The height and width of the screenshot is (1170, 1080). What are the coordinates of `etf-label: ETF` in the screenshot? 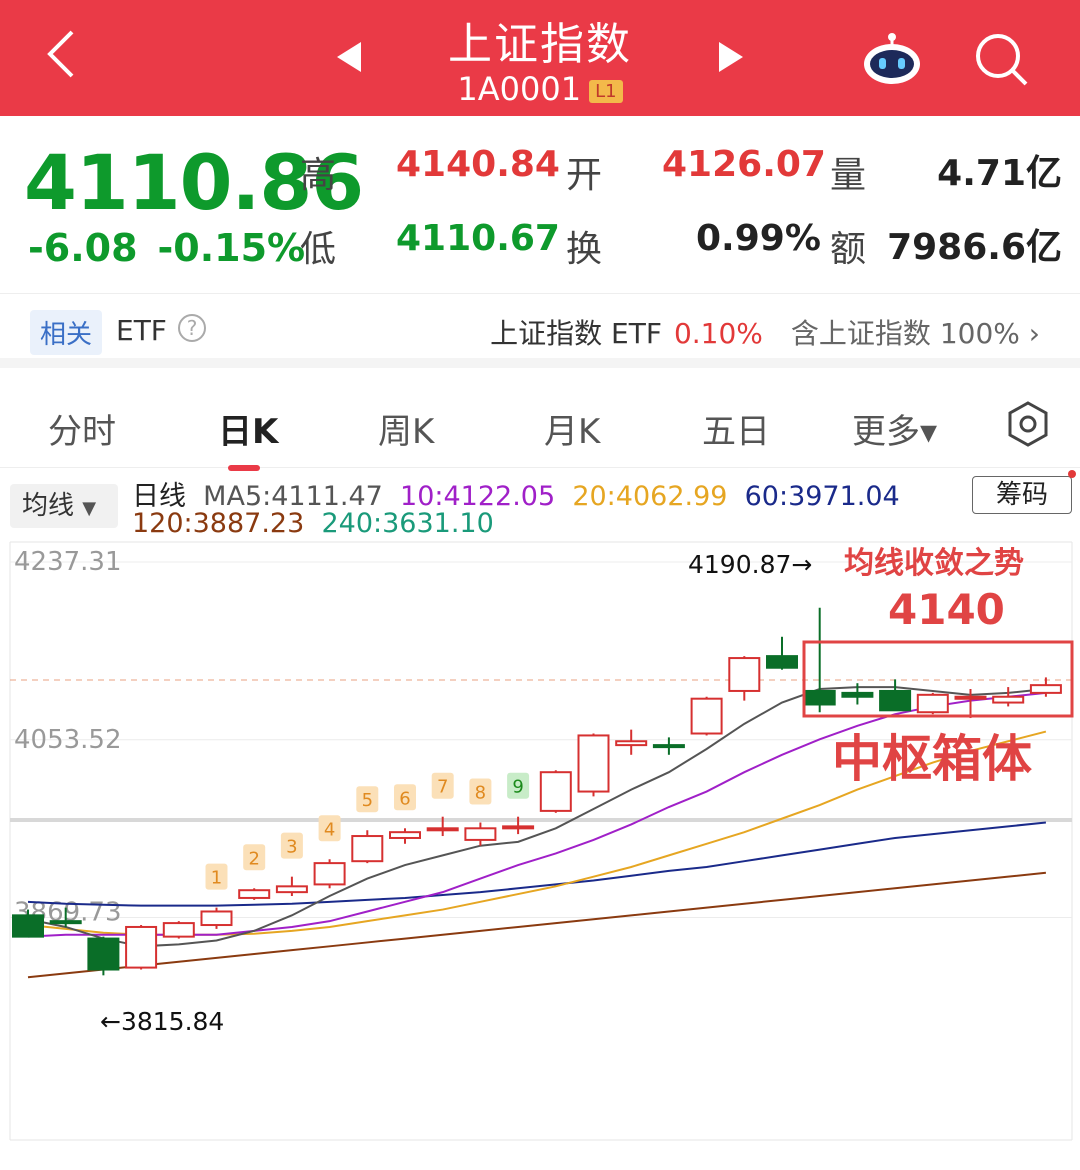 It's located at (141, 330).